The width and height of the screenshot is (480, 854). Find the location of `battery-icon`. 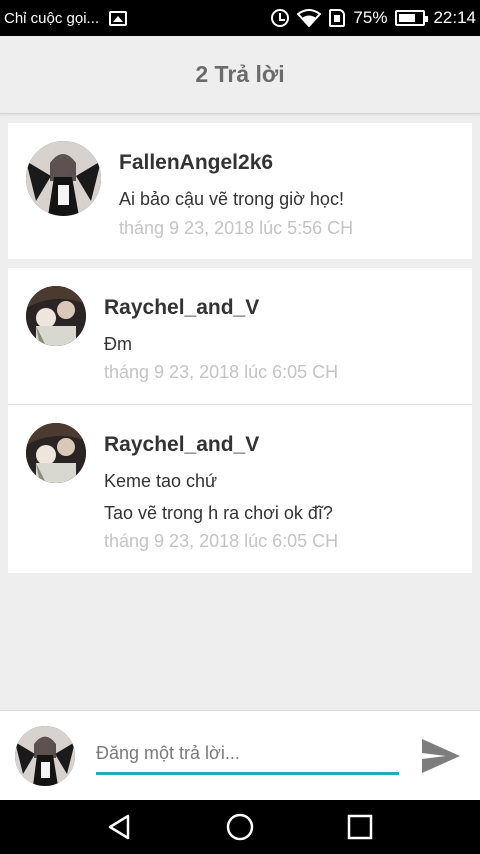

battery-icon is located at coordinates (412, 18).